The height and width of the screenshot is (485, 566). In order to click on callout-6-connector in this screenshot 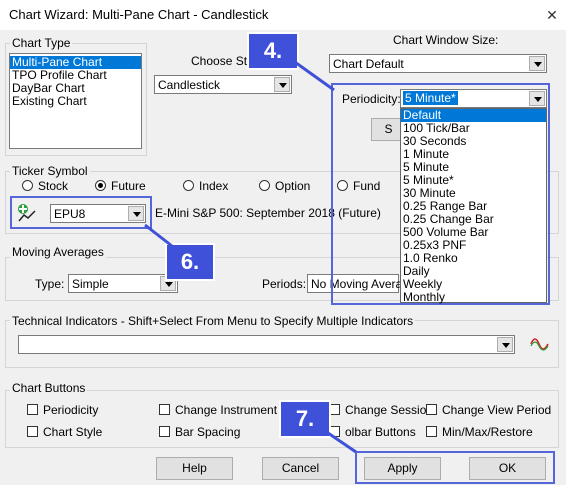, I will do `click(158, 235)`.